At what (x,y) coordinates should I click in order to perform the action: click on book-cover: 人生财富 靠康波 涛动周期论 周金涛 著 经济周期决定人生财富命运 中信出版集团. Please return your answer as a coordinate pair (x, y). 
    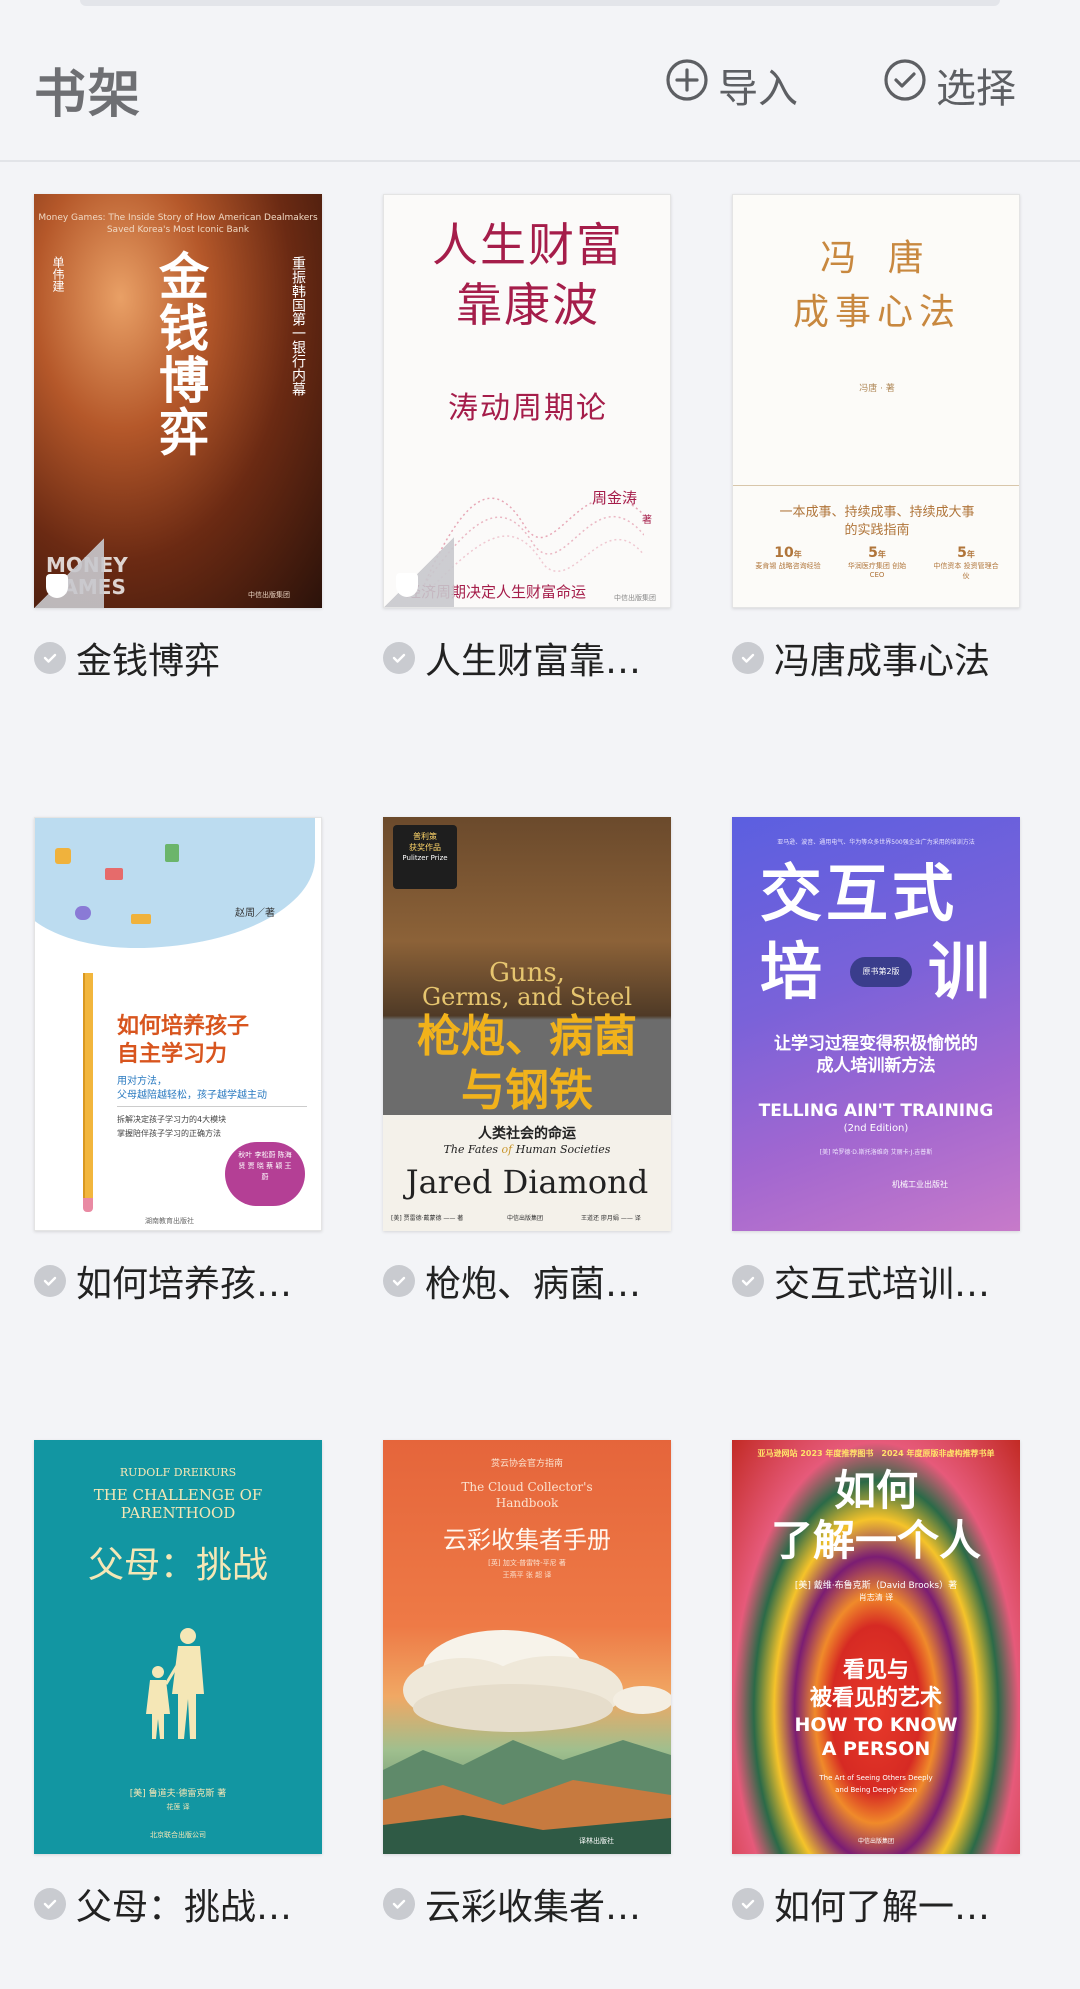
    Looking at the image, I should click on (527, 401).